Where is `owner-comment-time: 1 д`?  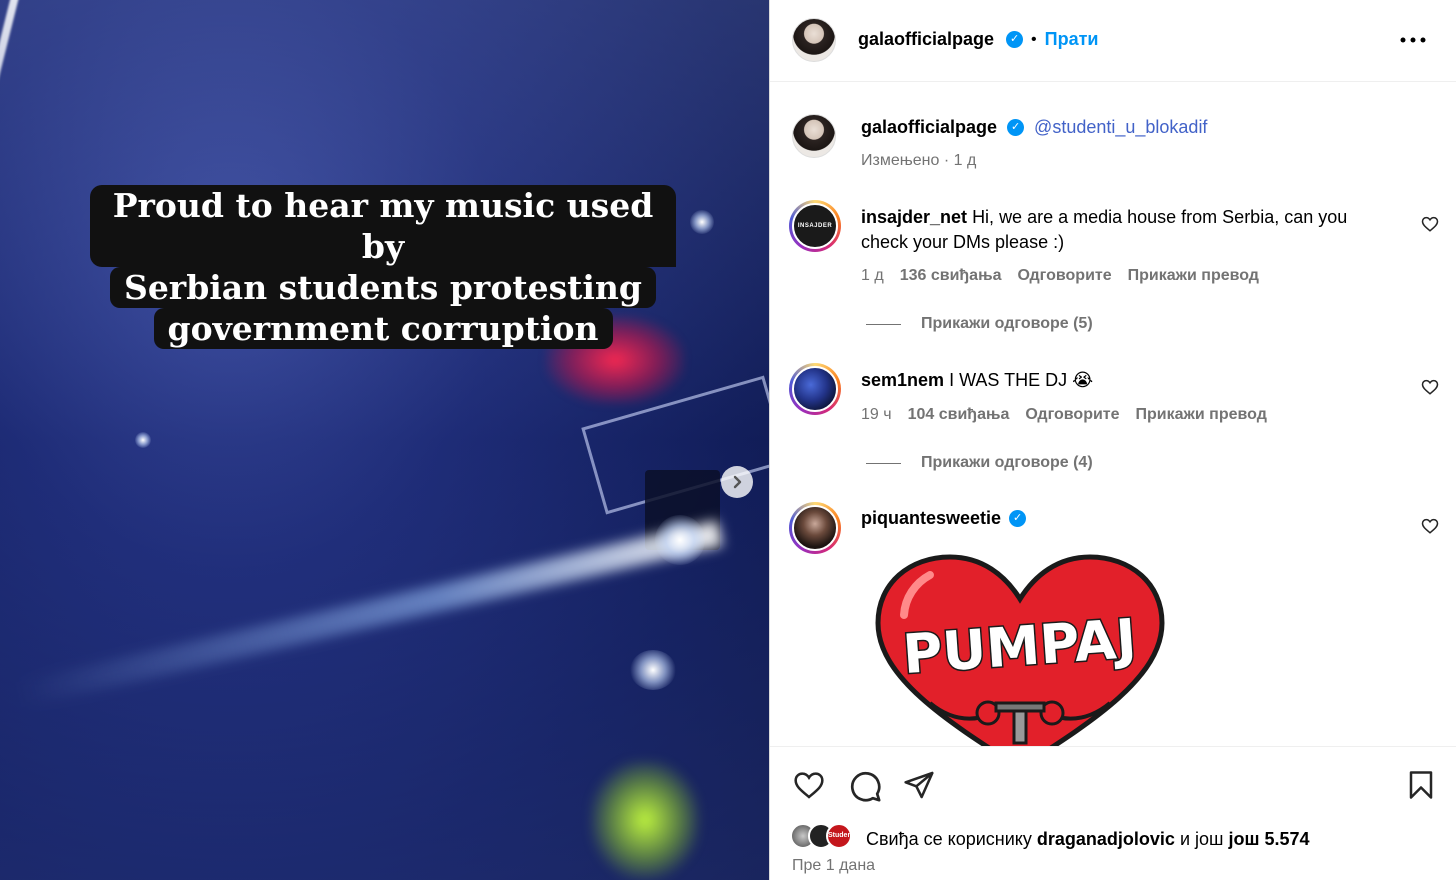
owner-comment-time: 1 д is located at coordinates (965, 160).